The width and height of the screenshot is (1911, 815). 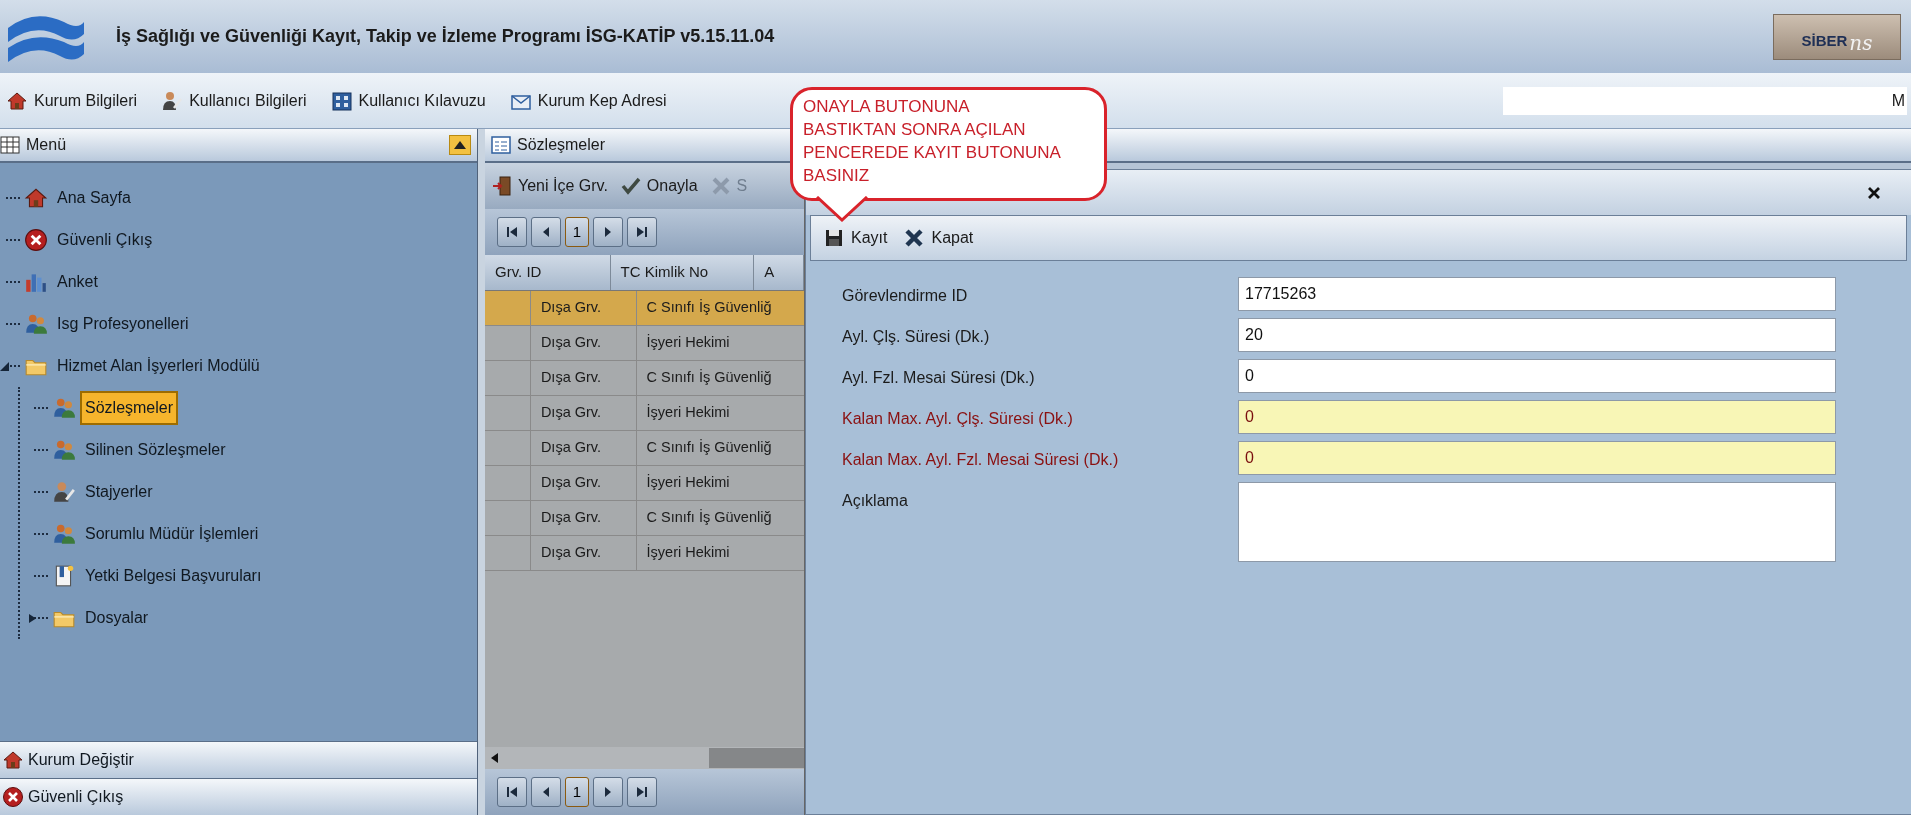 I want to click on tree-item: Dosyalar, so click(x=117, y=618).